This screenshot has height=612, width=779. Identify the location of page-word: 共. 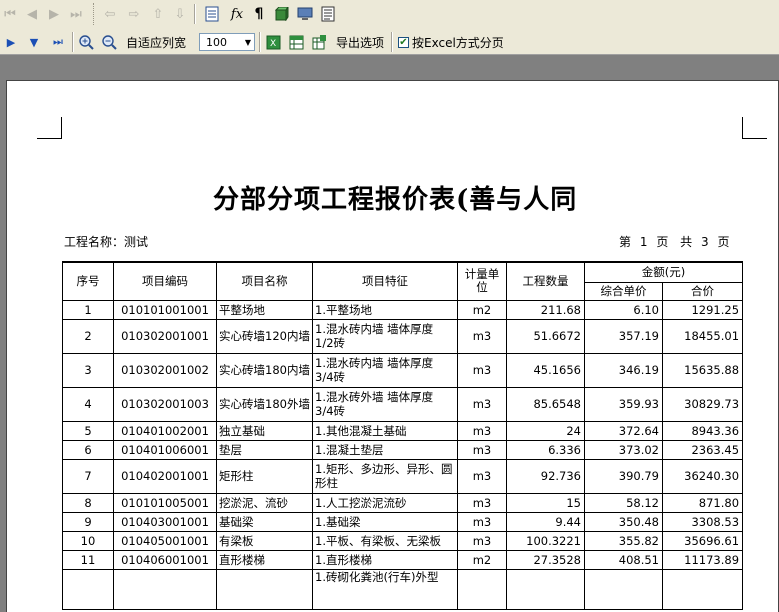
(686, 242).